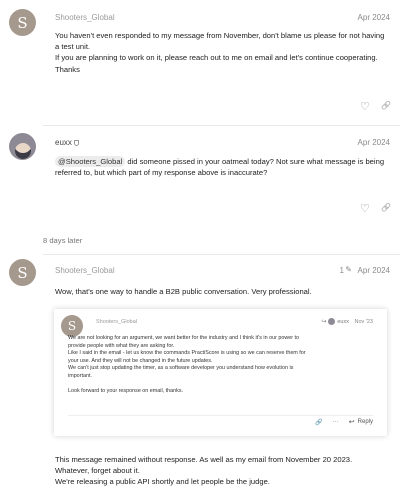 The height and width of the screenshot is (500, 414). I want to click on pencil-icon: ✎, so click(348, 269).